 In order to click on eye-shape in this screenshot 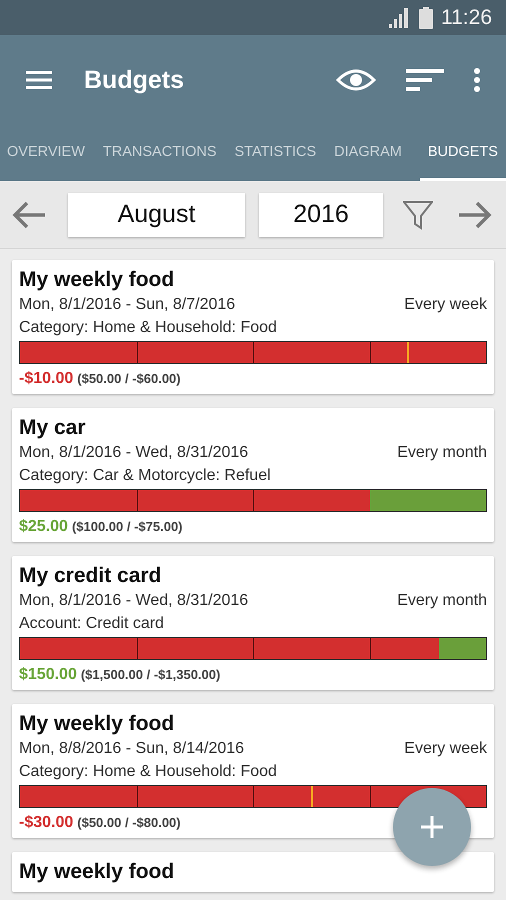, I will do `click(356, 80)`.